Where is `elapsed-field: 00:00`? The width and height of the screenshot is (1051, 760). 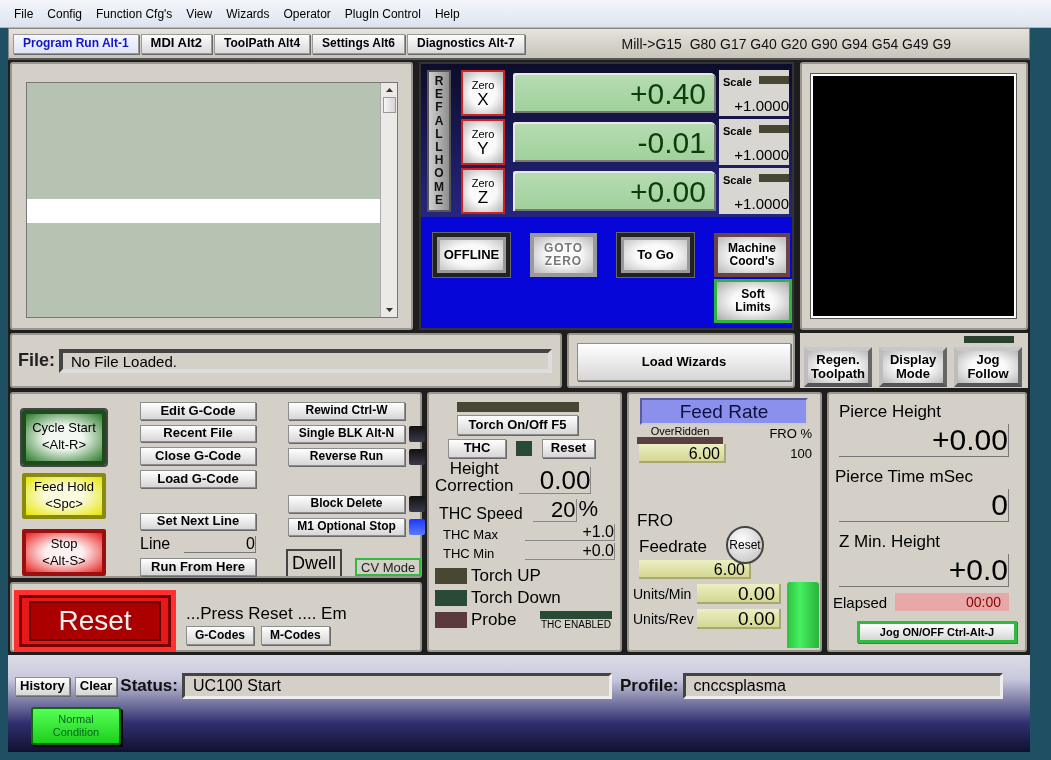
elapsed-field: 00:00 is located at coordinates (952, 602).